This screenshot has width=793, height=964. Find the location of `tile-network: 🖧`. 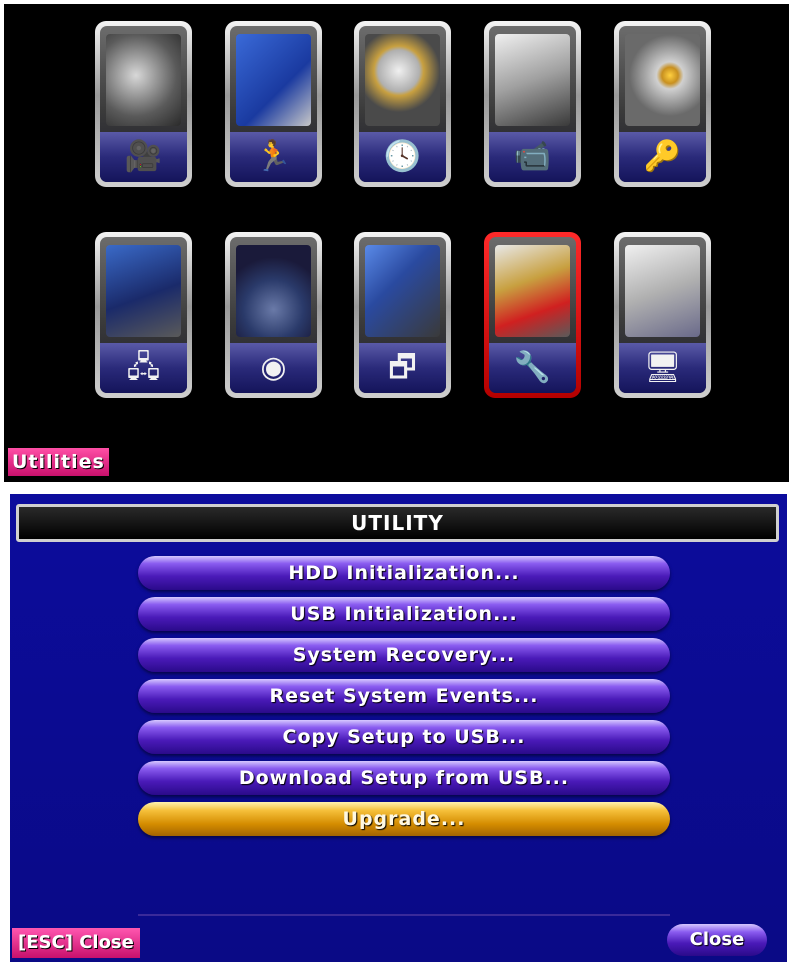

tile-network: 🖧 is located at coordinates (143, 315).